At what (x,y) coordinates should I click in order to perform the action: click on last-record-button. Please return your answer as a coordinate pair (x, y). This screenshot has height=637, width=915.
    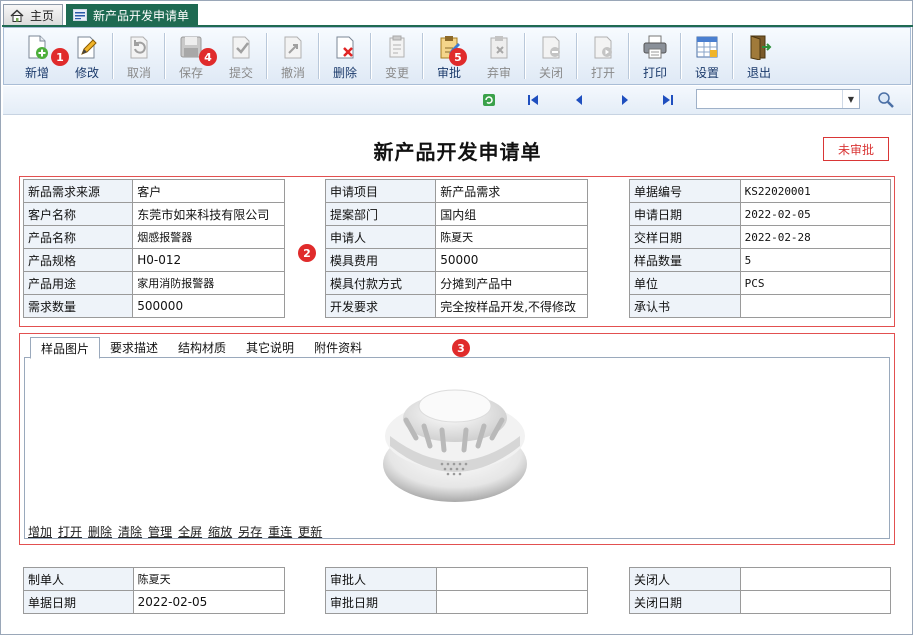
    Looking at the image, I should click on (668, 100).